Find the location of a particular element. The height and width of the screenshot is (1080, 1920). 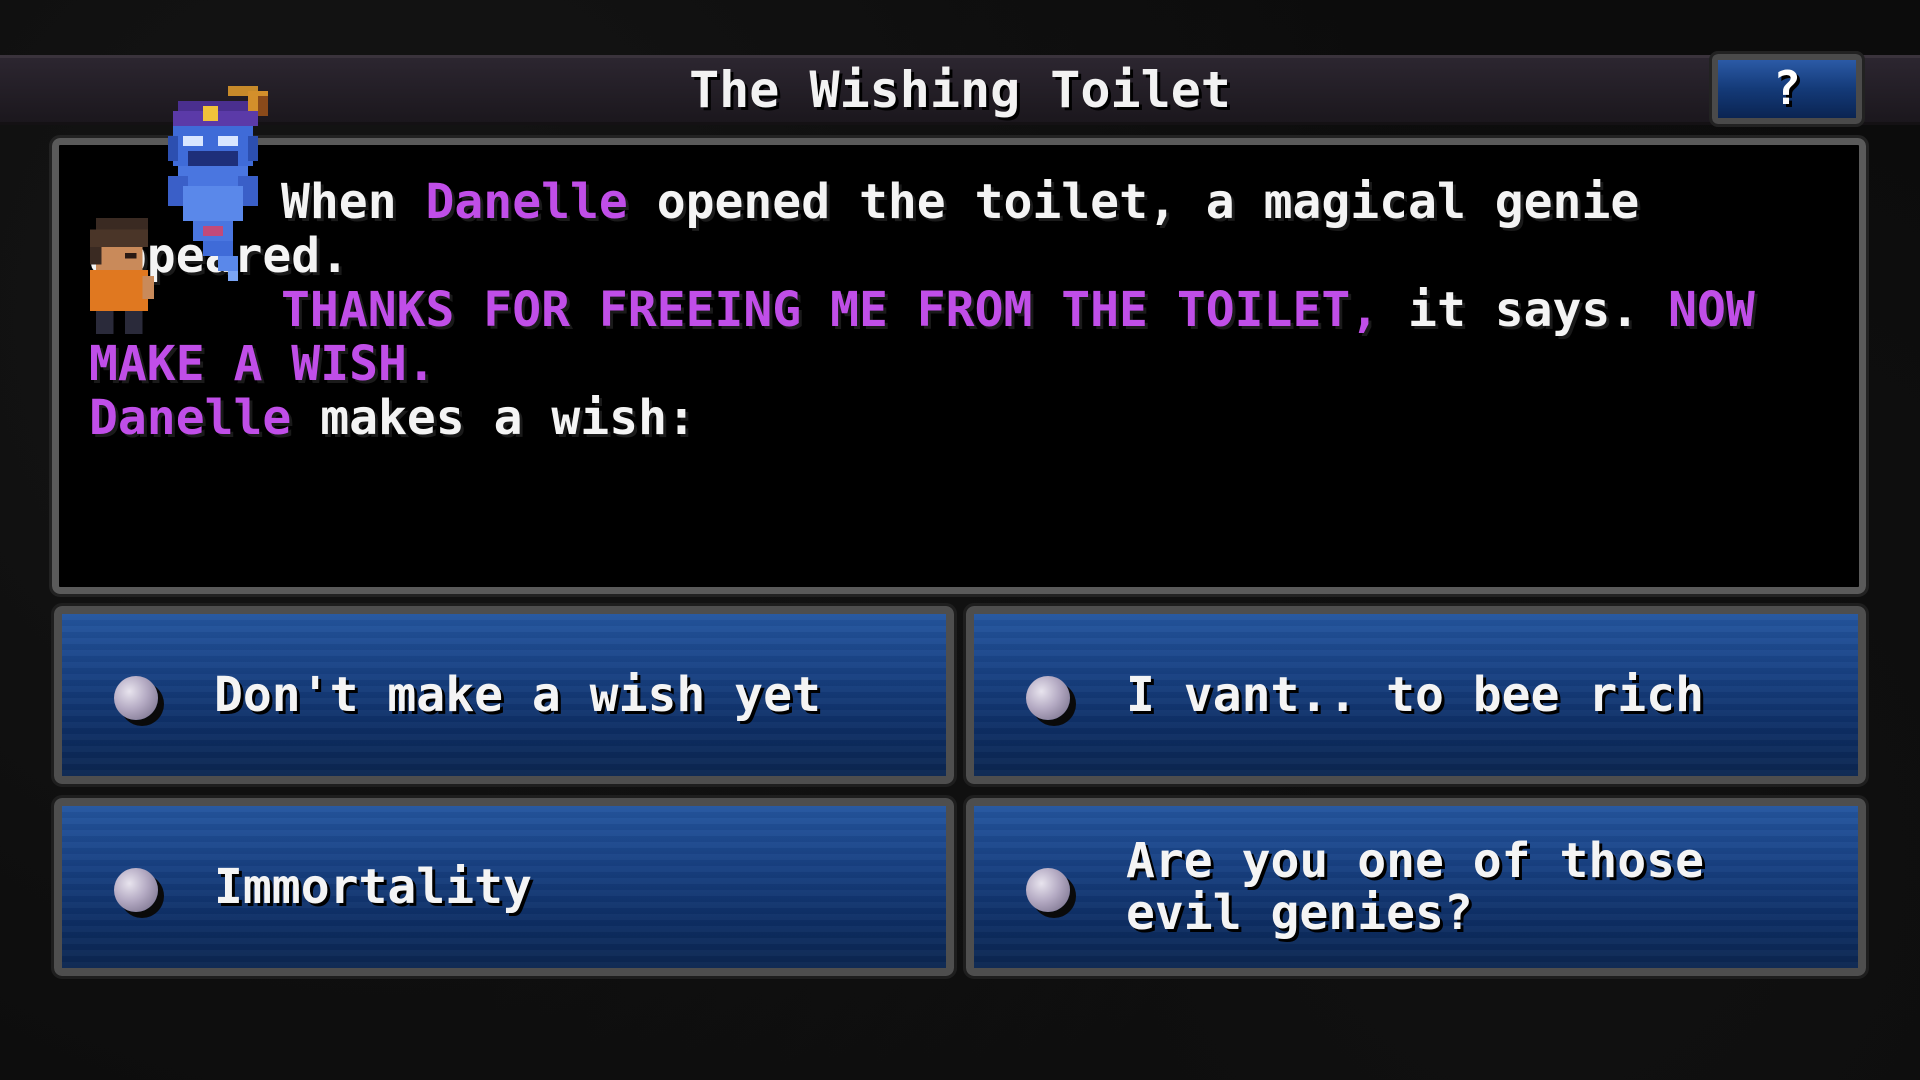

character-name-2: Danelle is located at coordinates (190, 418).